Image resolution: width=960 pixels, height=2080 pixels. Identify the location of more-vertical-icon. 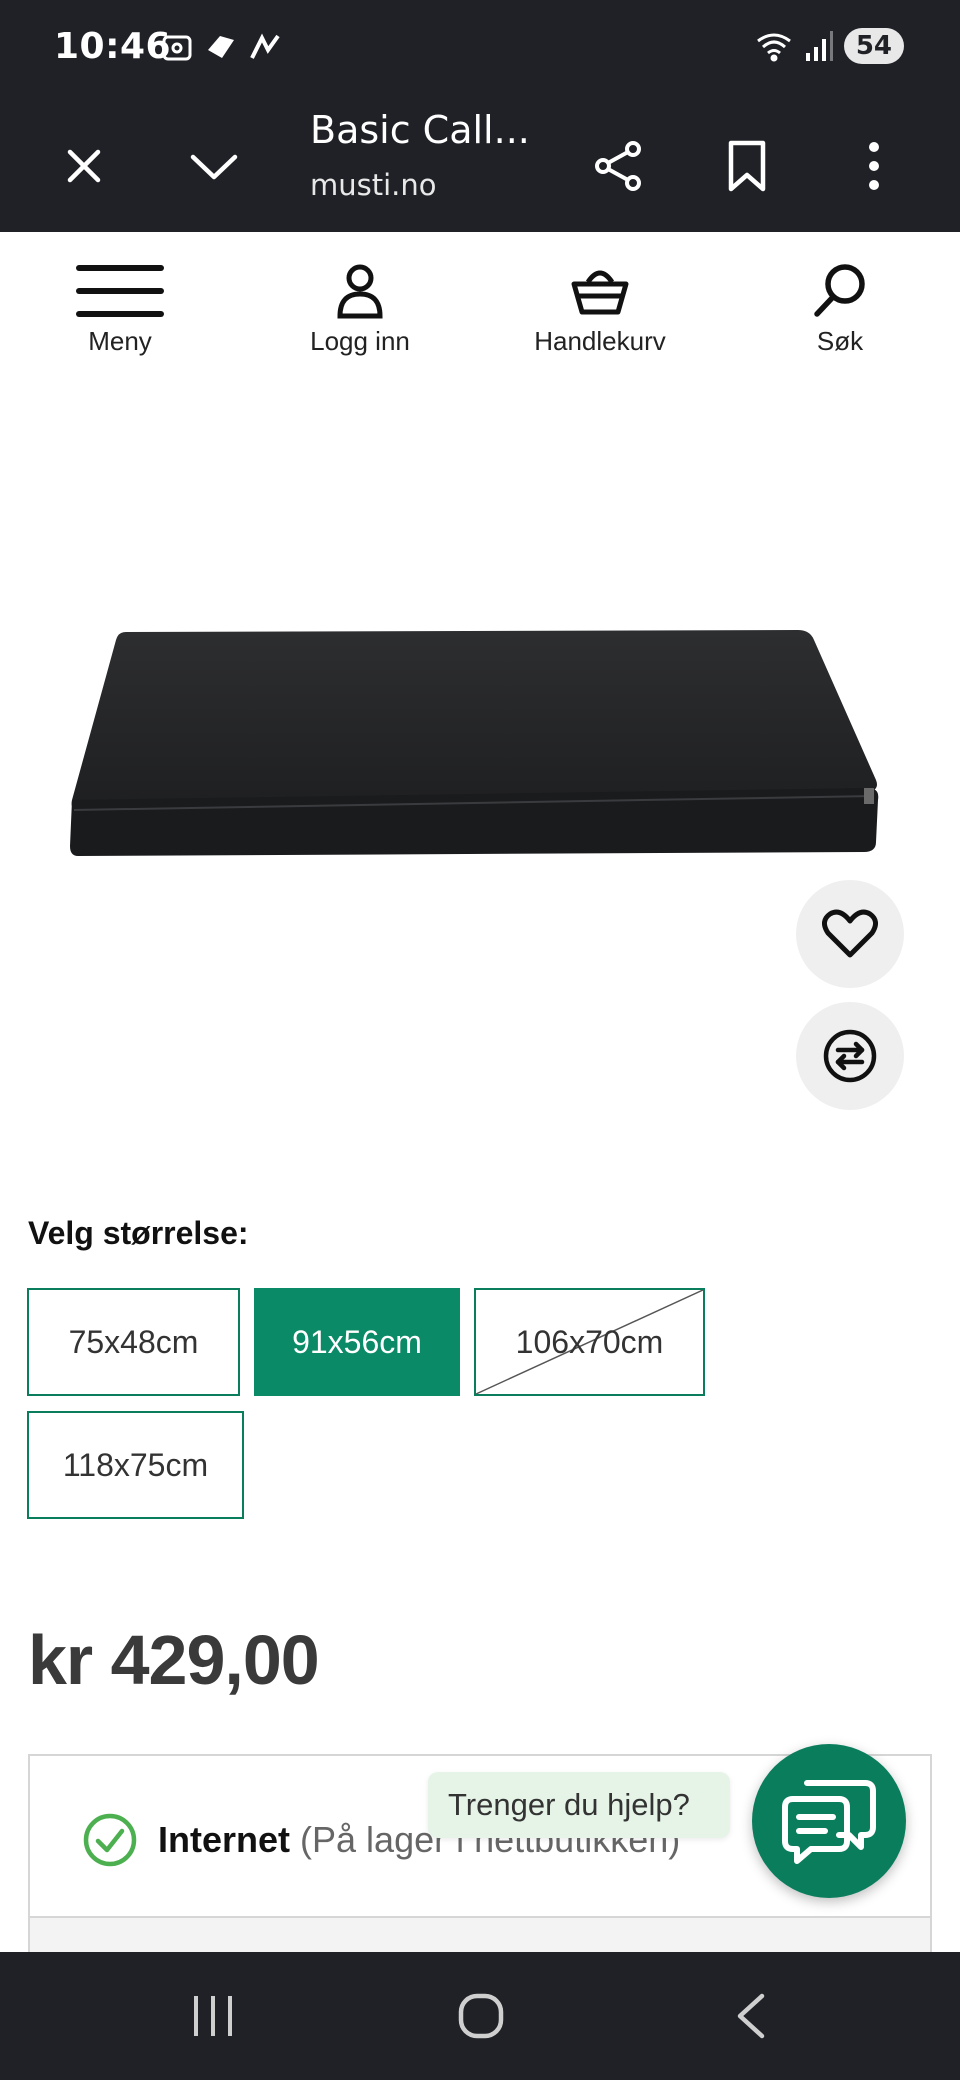
(874, 166).